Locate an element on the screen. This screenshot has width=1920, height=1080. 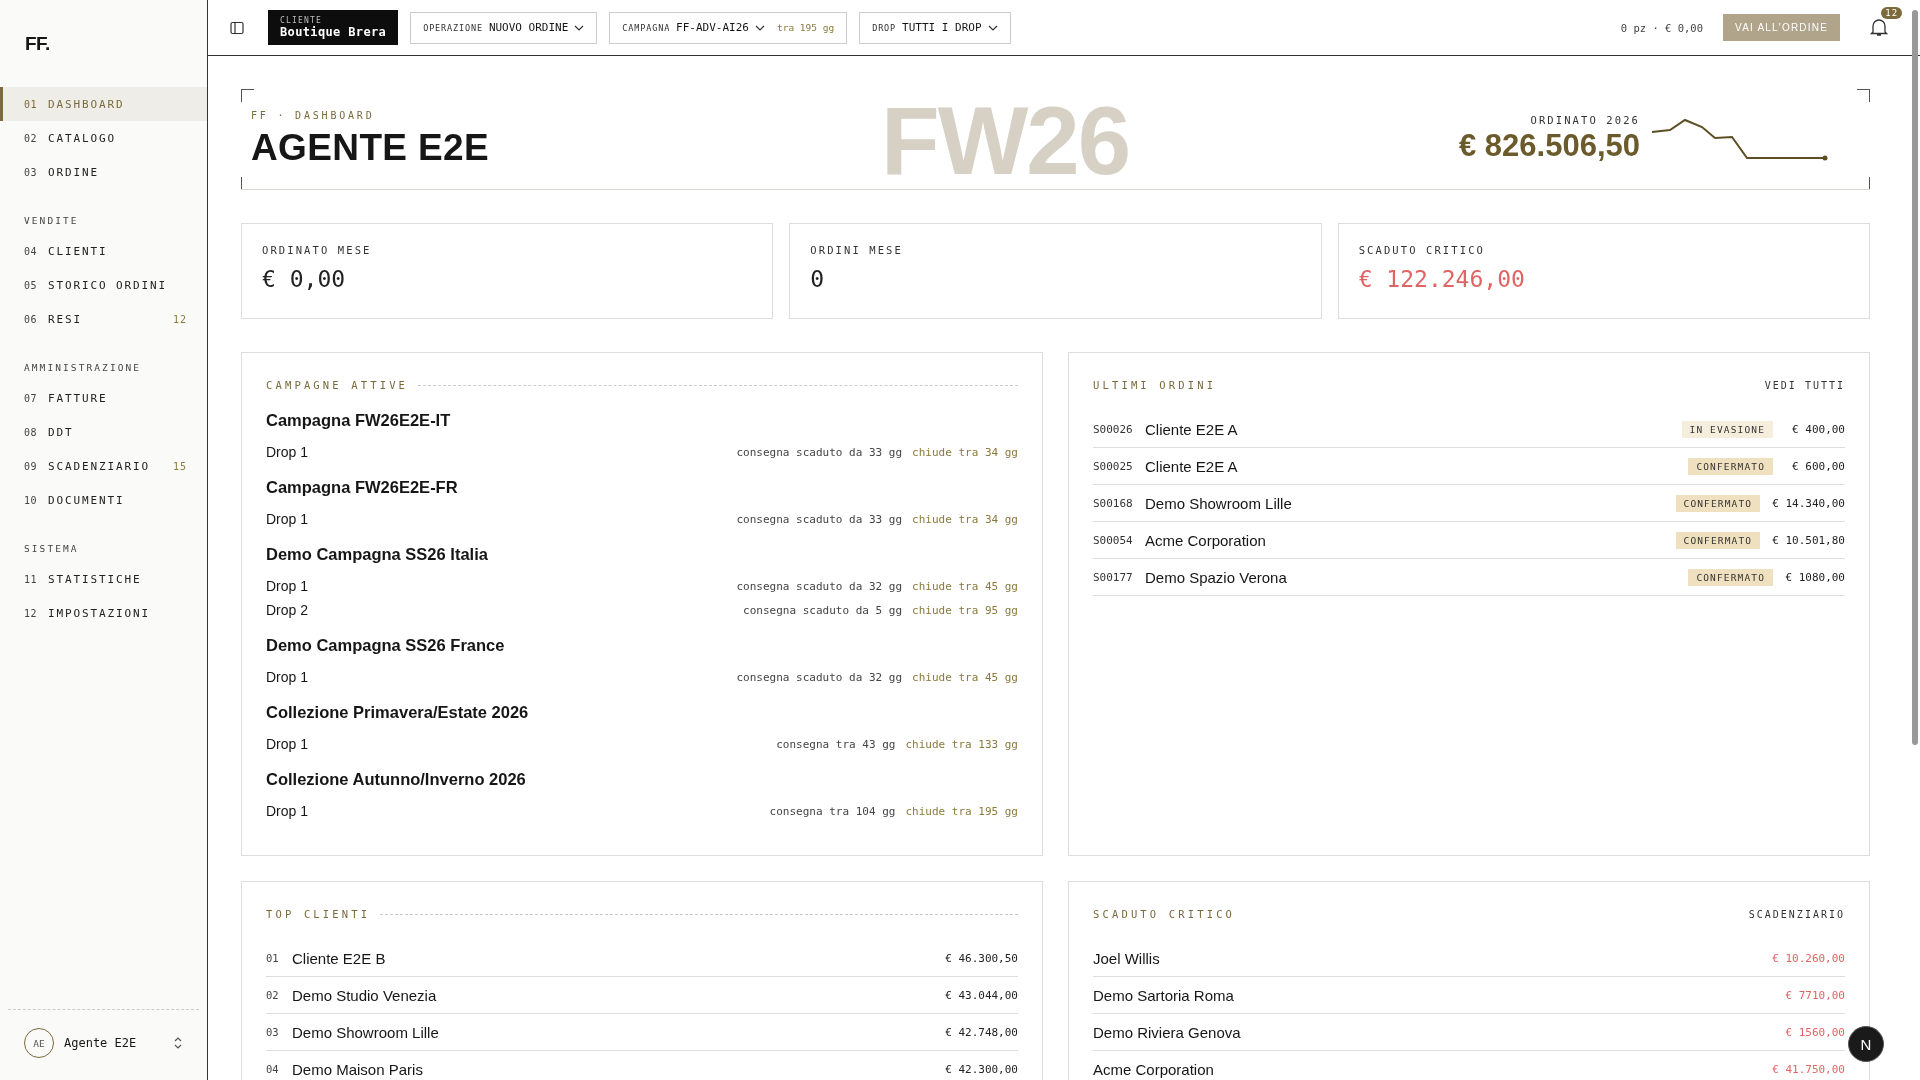
status-badge: IN EVASIONE is located at coordinates (1727, 429).